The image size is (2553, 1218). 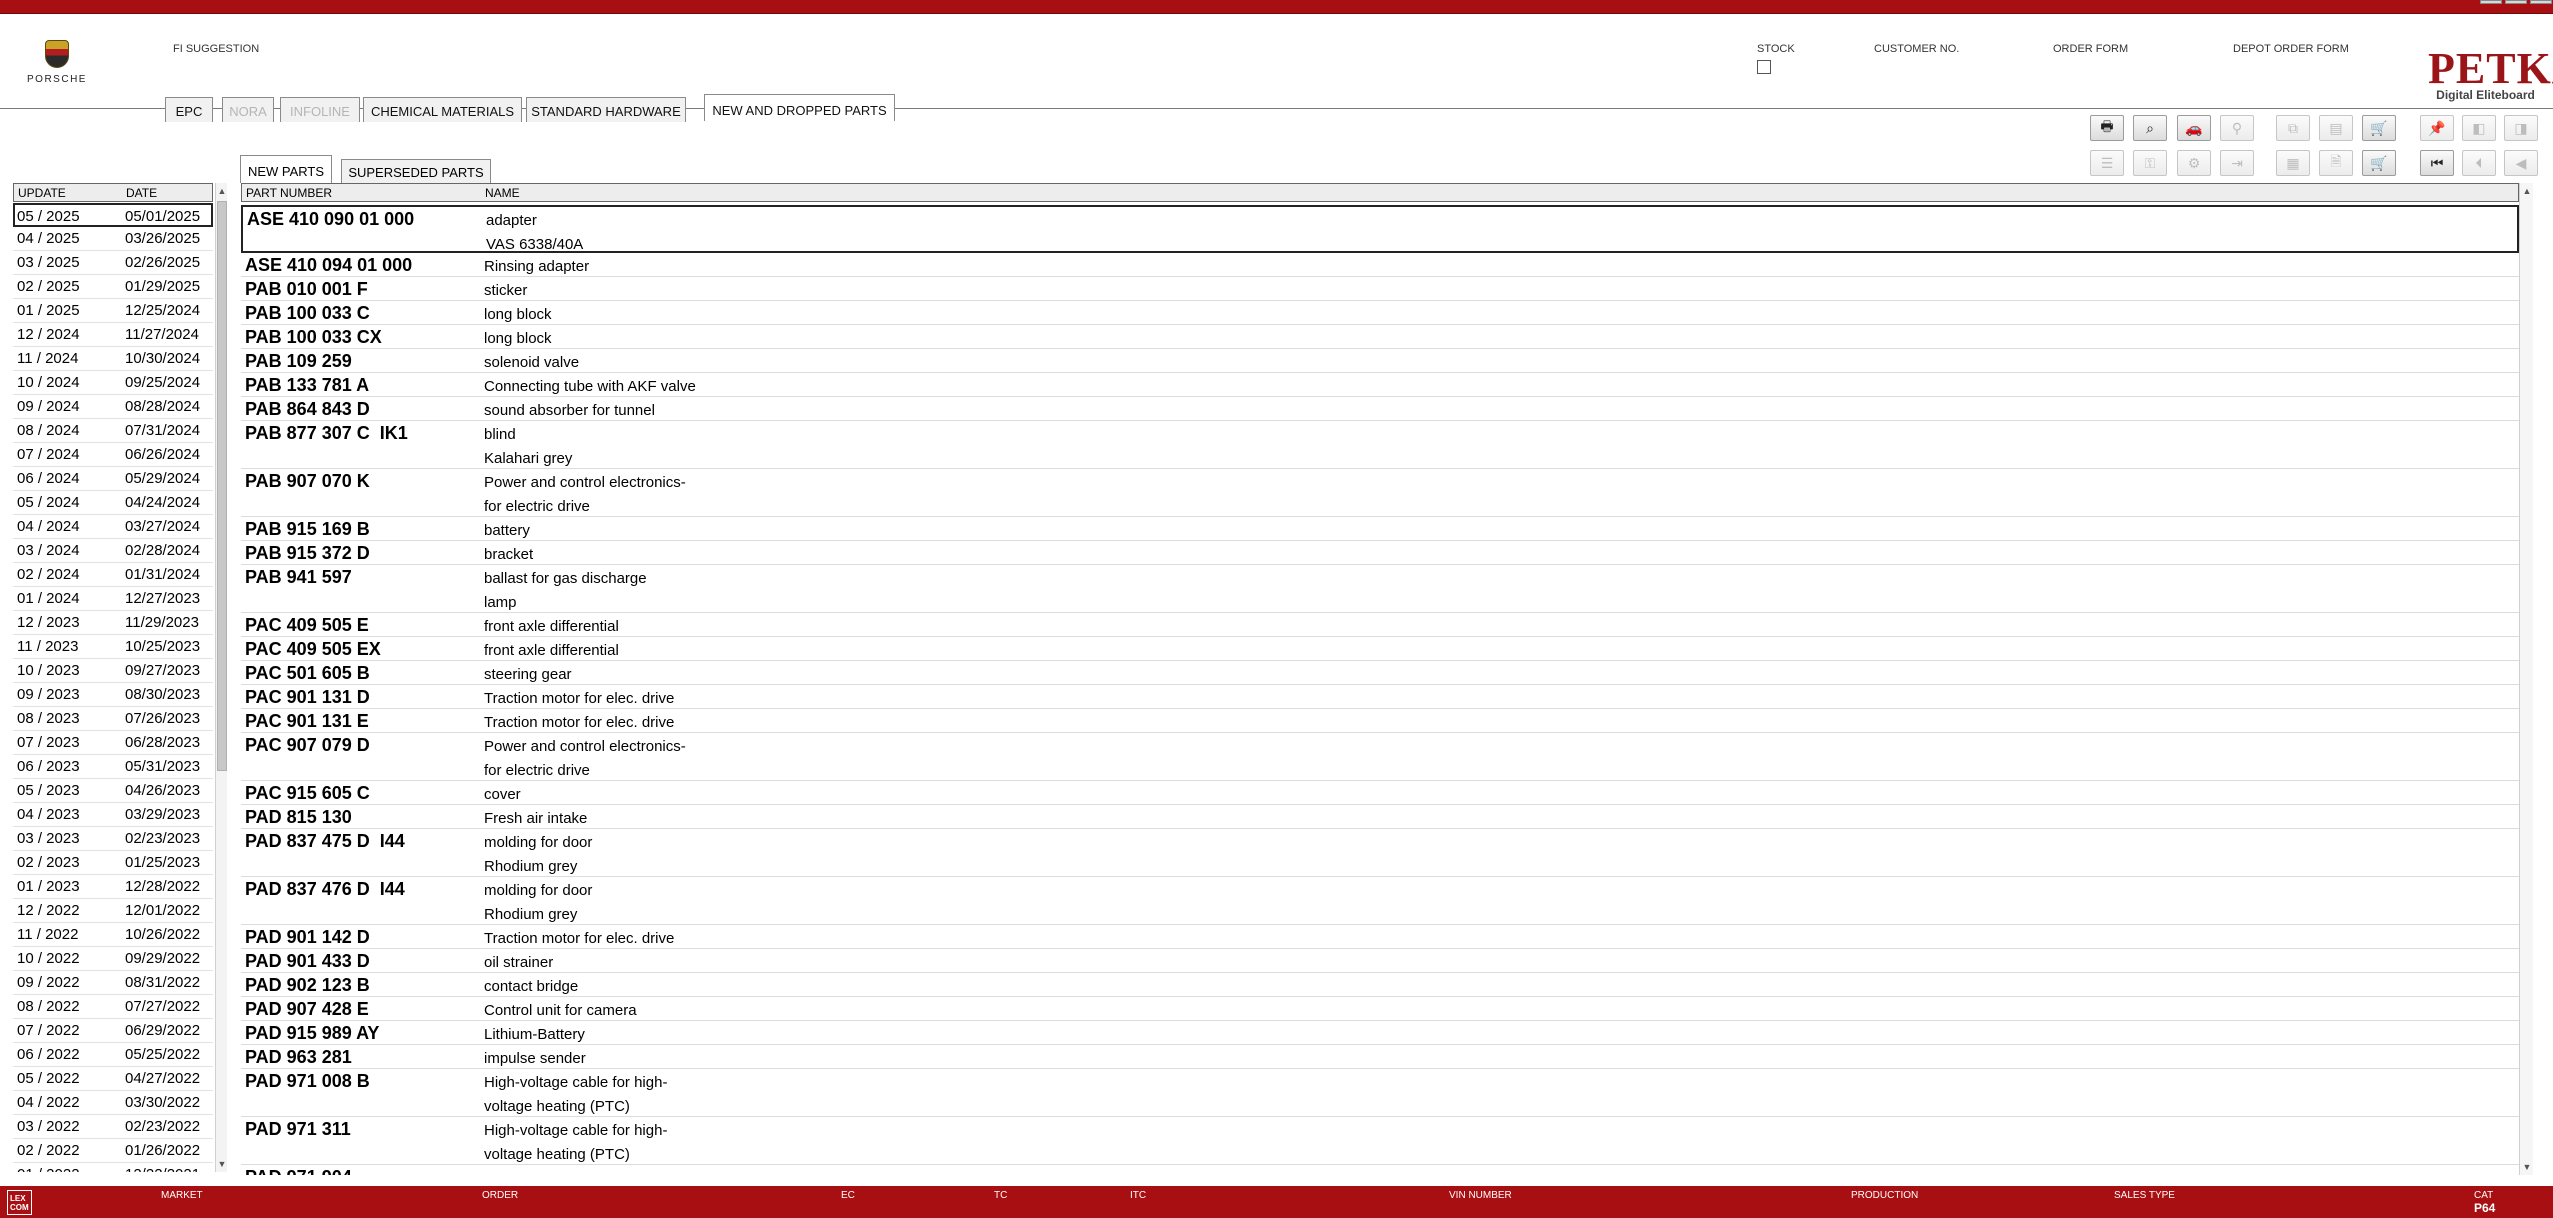 What do you see at coordinates (113, 1079) in the screenshot?
I see `date-list-item: 05 / 2022 04/27/2022` at bounding box center [113, 1079].